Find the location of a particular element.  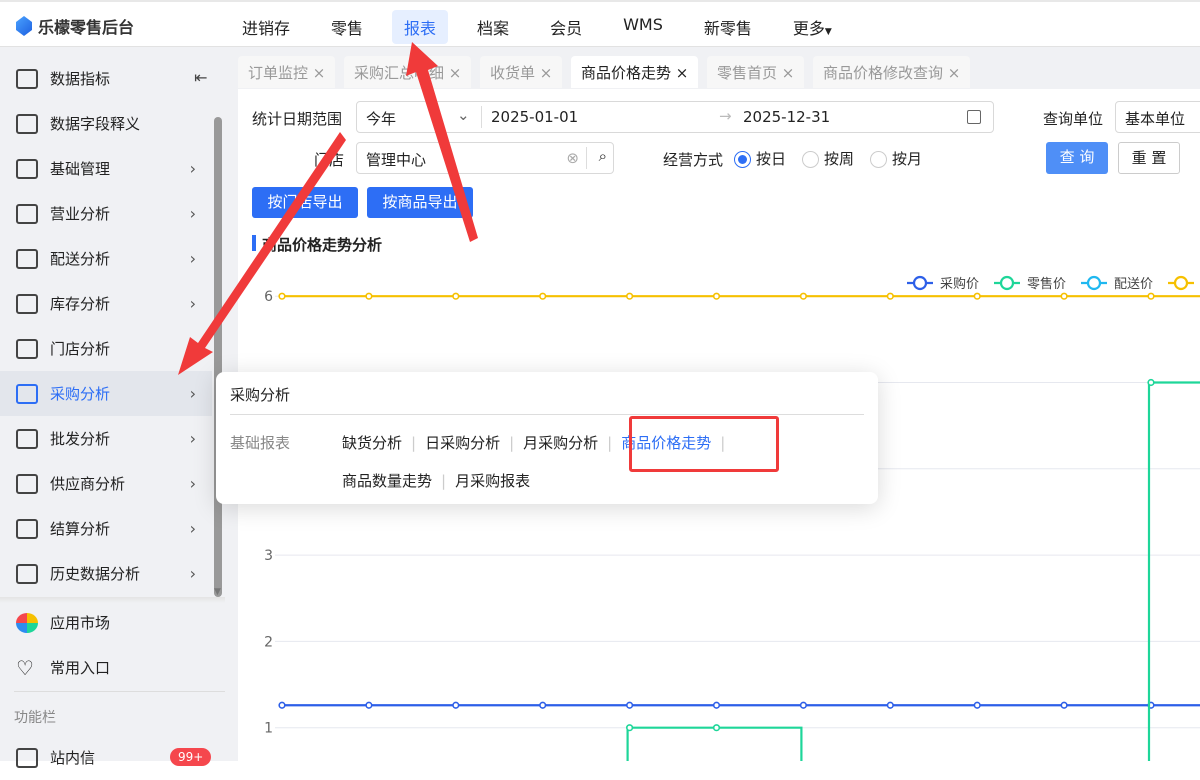

highlight-box is located at coordinates (704, 444).